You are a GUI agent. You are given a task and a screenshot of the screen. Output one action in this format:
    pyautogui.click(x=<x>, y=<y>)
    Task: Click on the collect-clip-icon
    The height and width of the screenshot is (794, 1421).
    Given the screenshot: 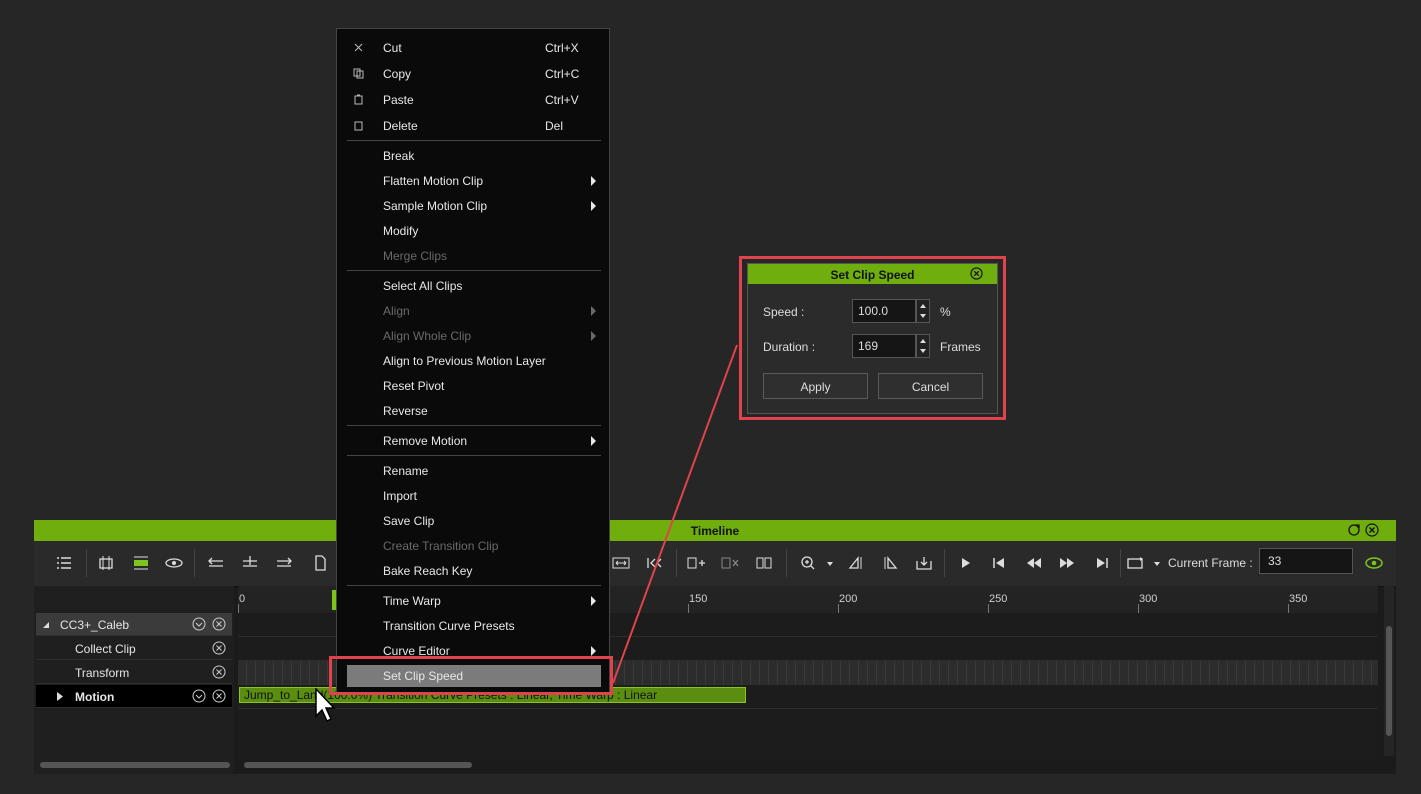 What is the action you would take?
    pyautogui.click(x=106, y=563)
    